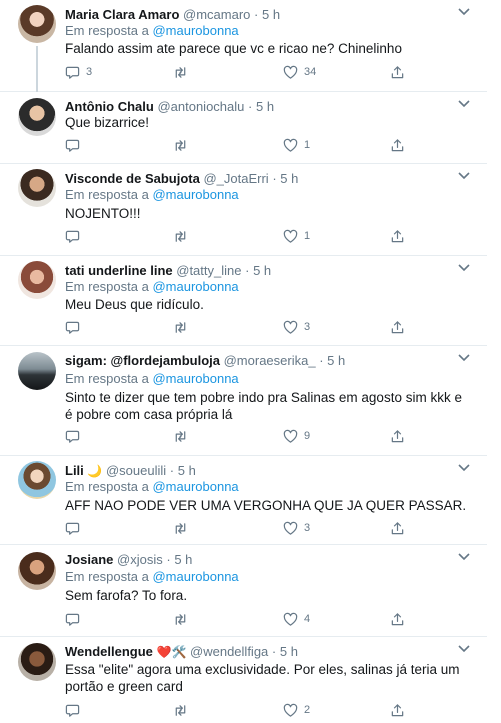 The height and width of the screenshot is (723, 501). I want to click on username: @antoniochalu, so click(200, 106).